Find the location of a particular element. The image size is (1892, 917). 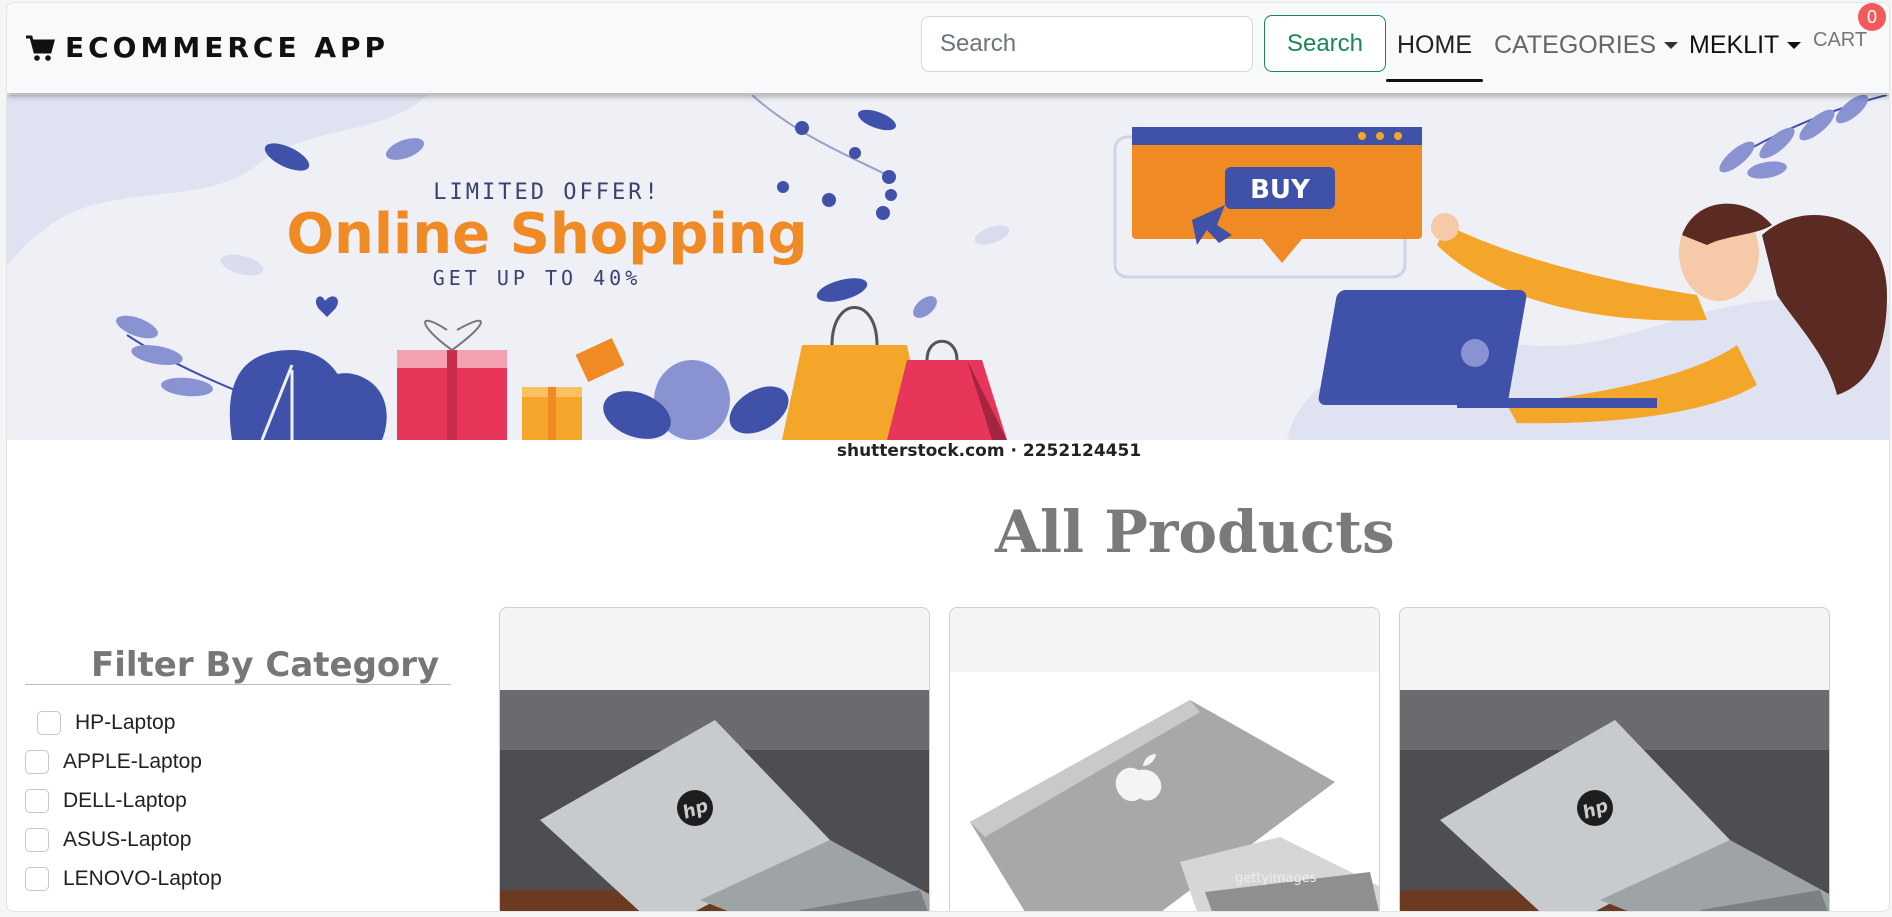

nav-categories-dropdown: CATEGORIES is located at coordinates (1586, 45).